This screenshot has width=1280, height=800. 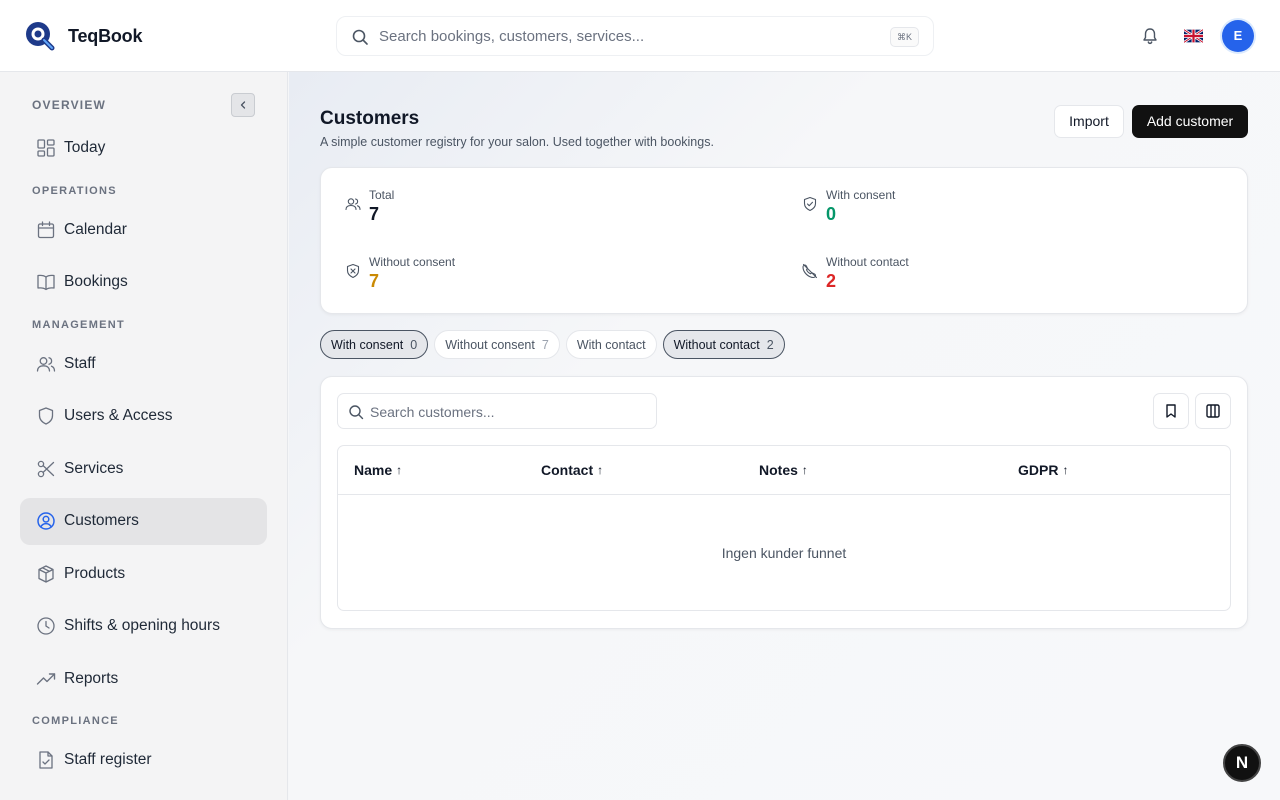 I want to click on column-header-gdpr: GDPR ↑, so click(x=1043, y=470).